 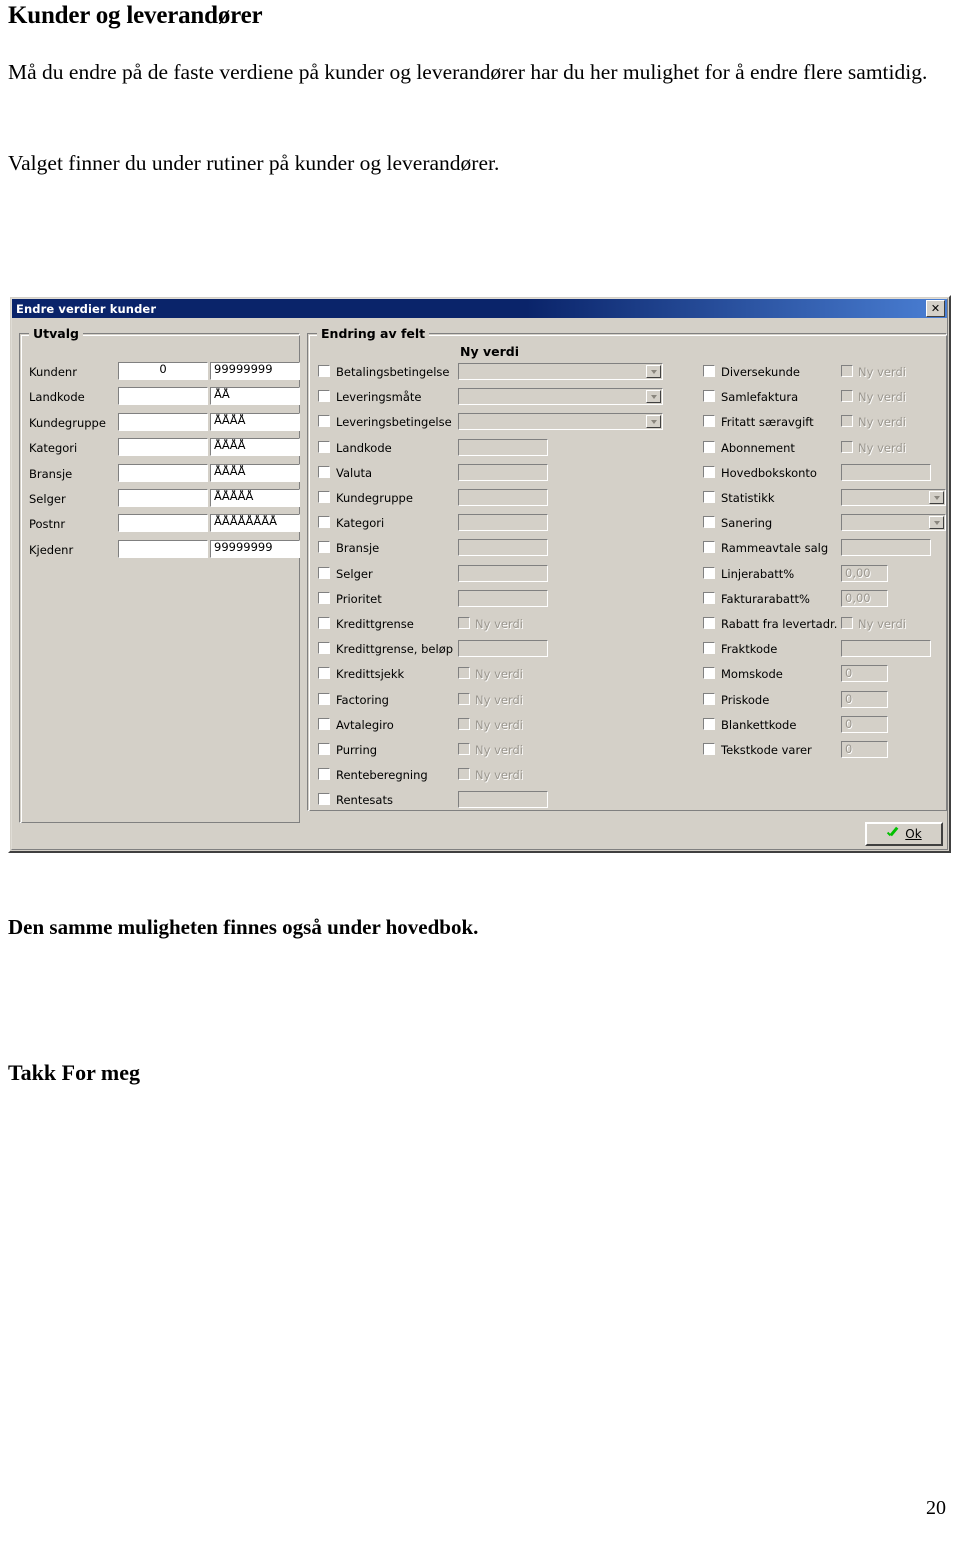 I want to click on ok-button: Ok, so click(x=904, y=834).